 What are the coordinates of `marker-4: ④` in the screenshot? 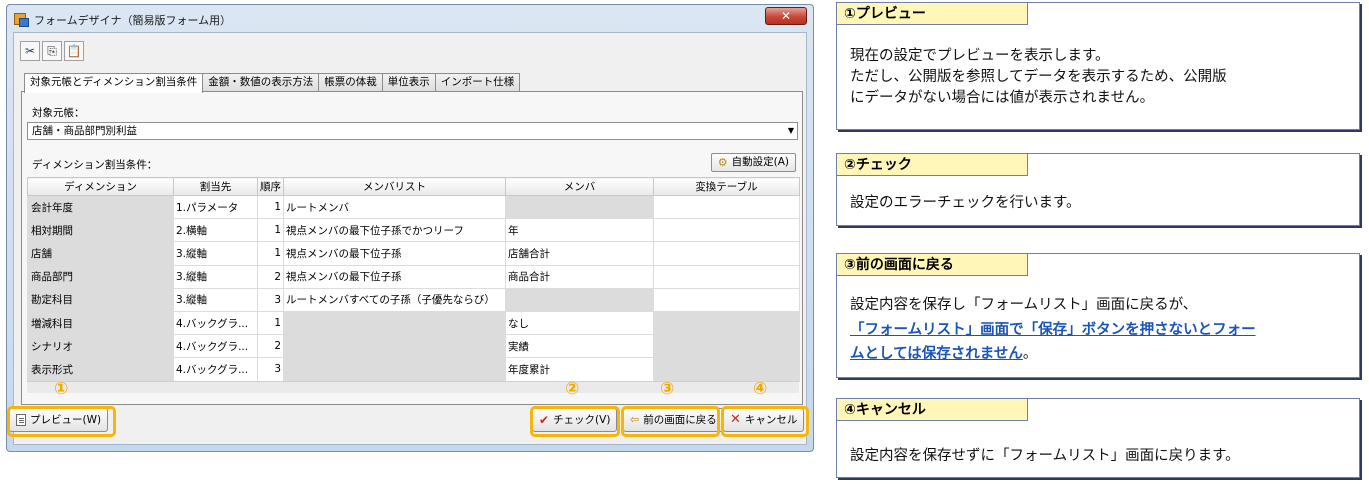 It's located at (760, 389).